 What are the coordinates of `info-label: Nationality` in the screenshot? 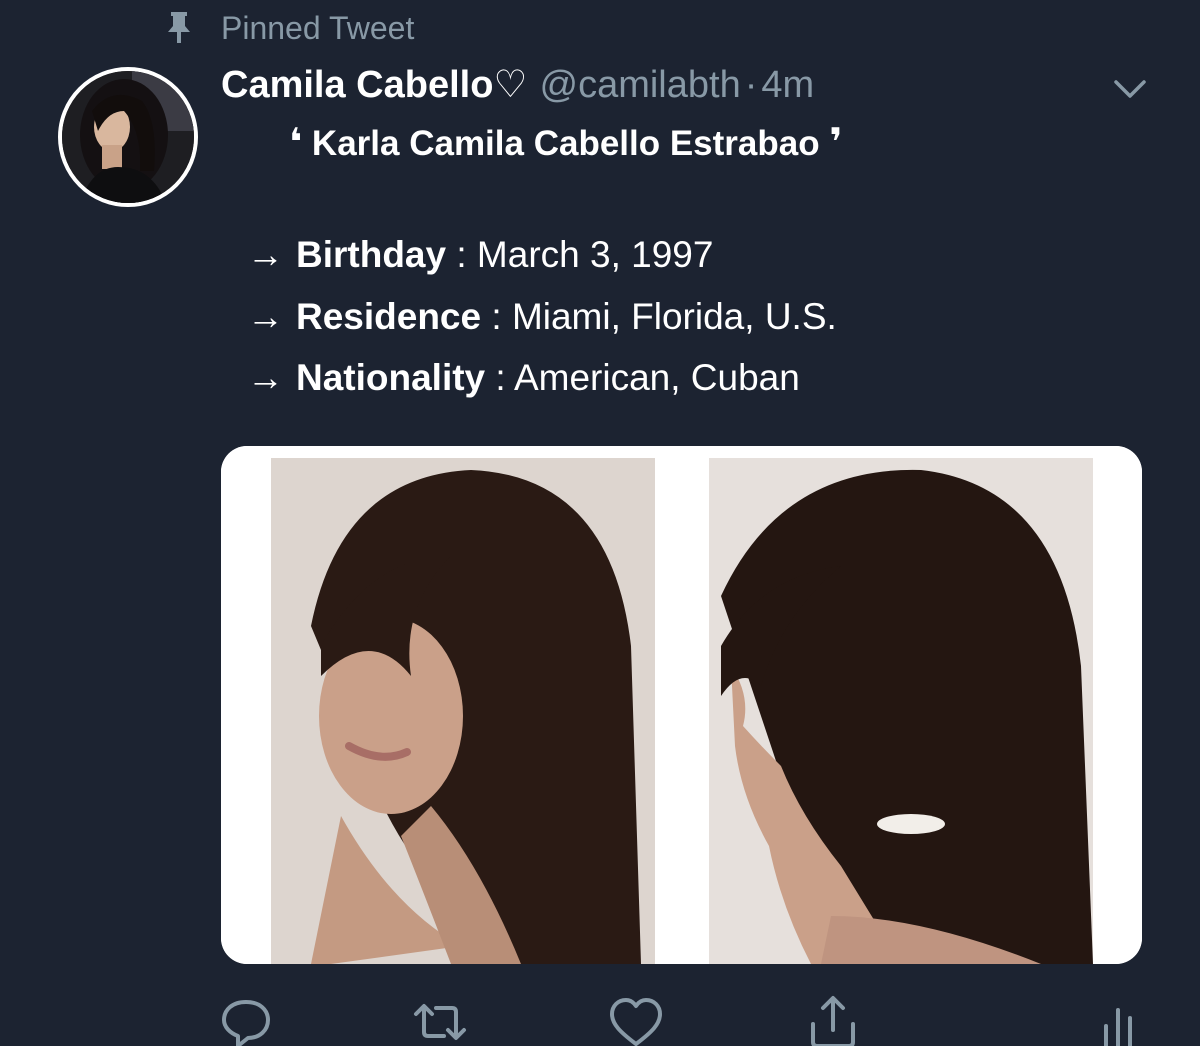 It's located at (391, 377).